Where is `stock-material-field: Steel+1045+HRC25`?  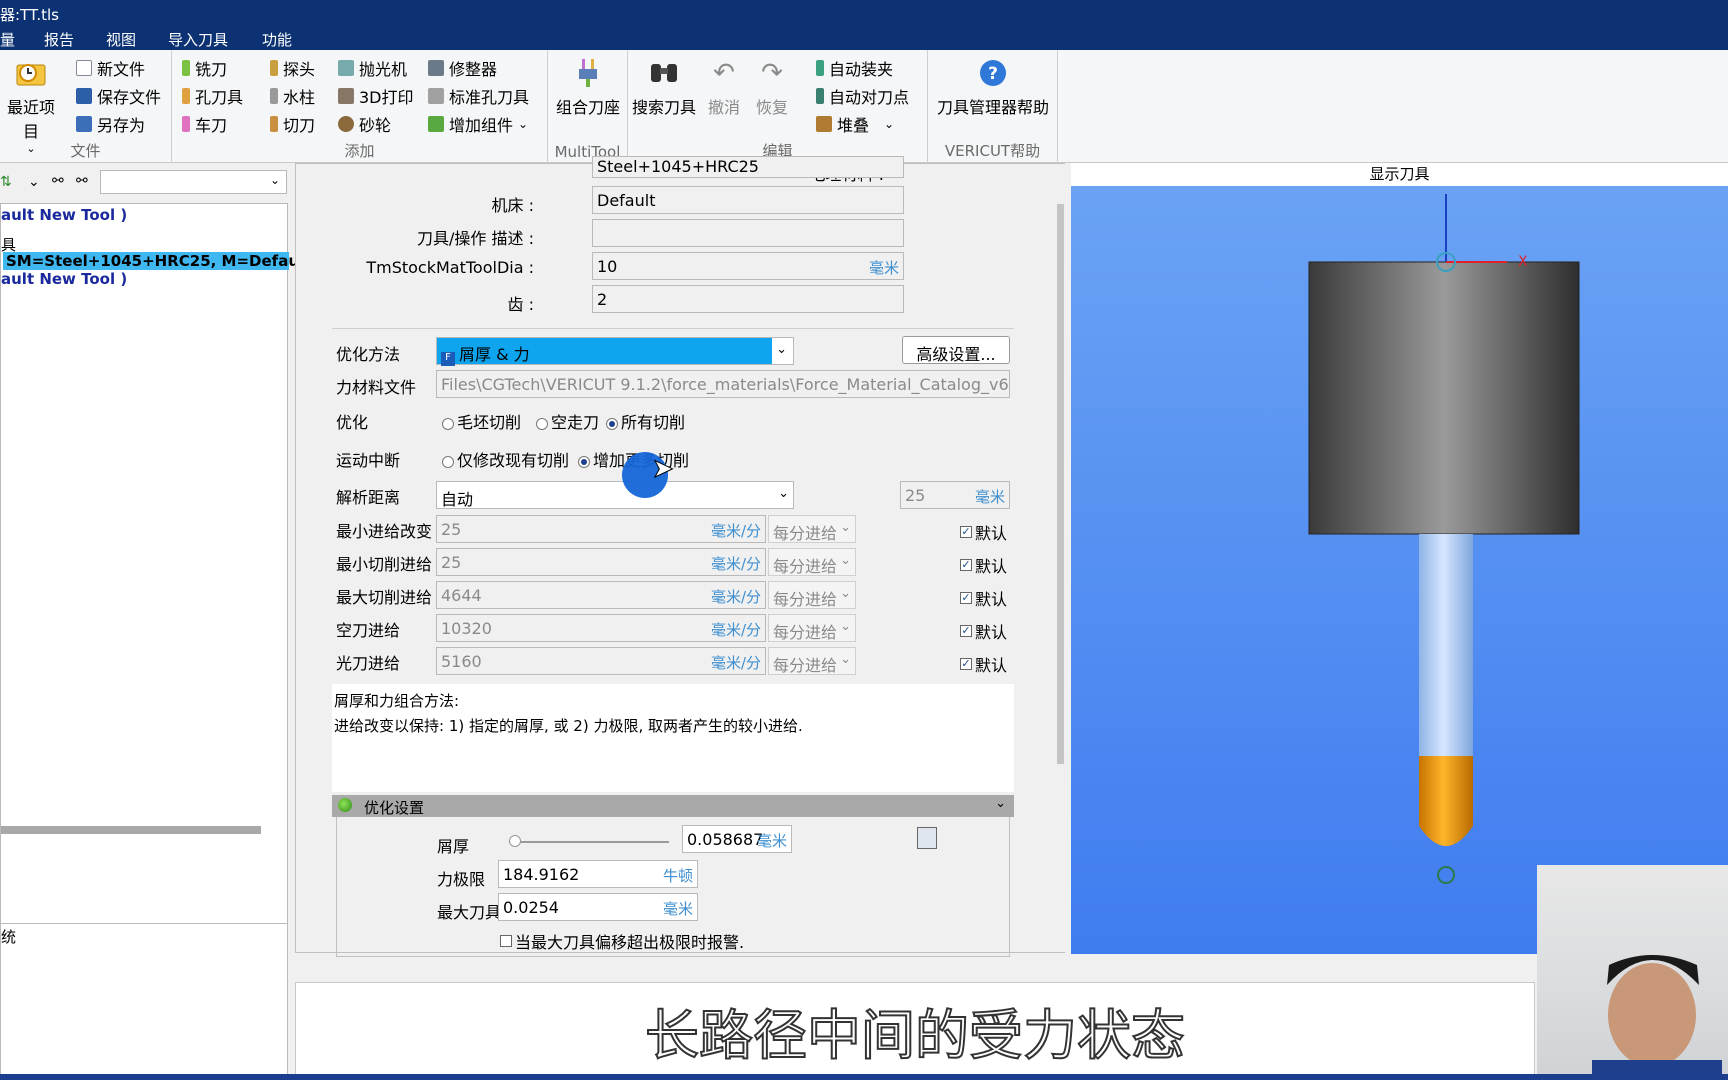 stock-material-field: Steel+1045+HRC25 is located at coordinates (748, 167).